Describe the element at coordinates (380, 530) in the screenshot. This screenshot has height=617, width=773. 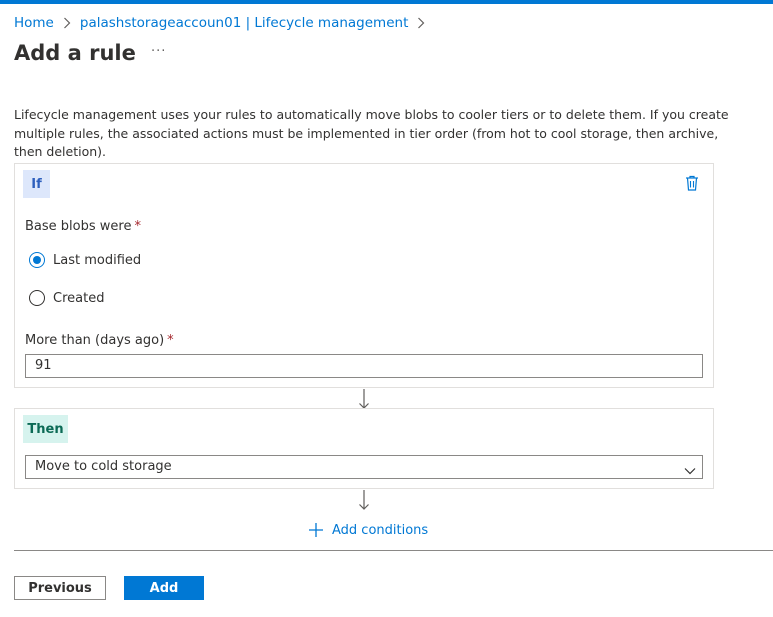
I see `add-conditions-label: Add conditions` at that location.